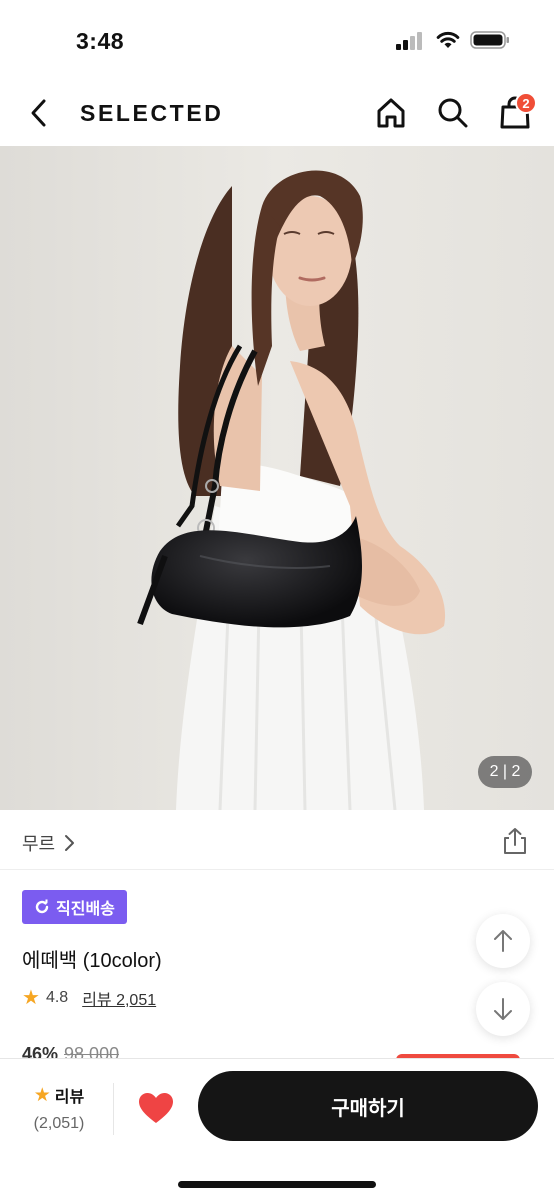  What do you see at coordinates (92, 961) in the screenshot?
I see `product-name: 에떼백 (10color)` at bounding box center [92, 961].